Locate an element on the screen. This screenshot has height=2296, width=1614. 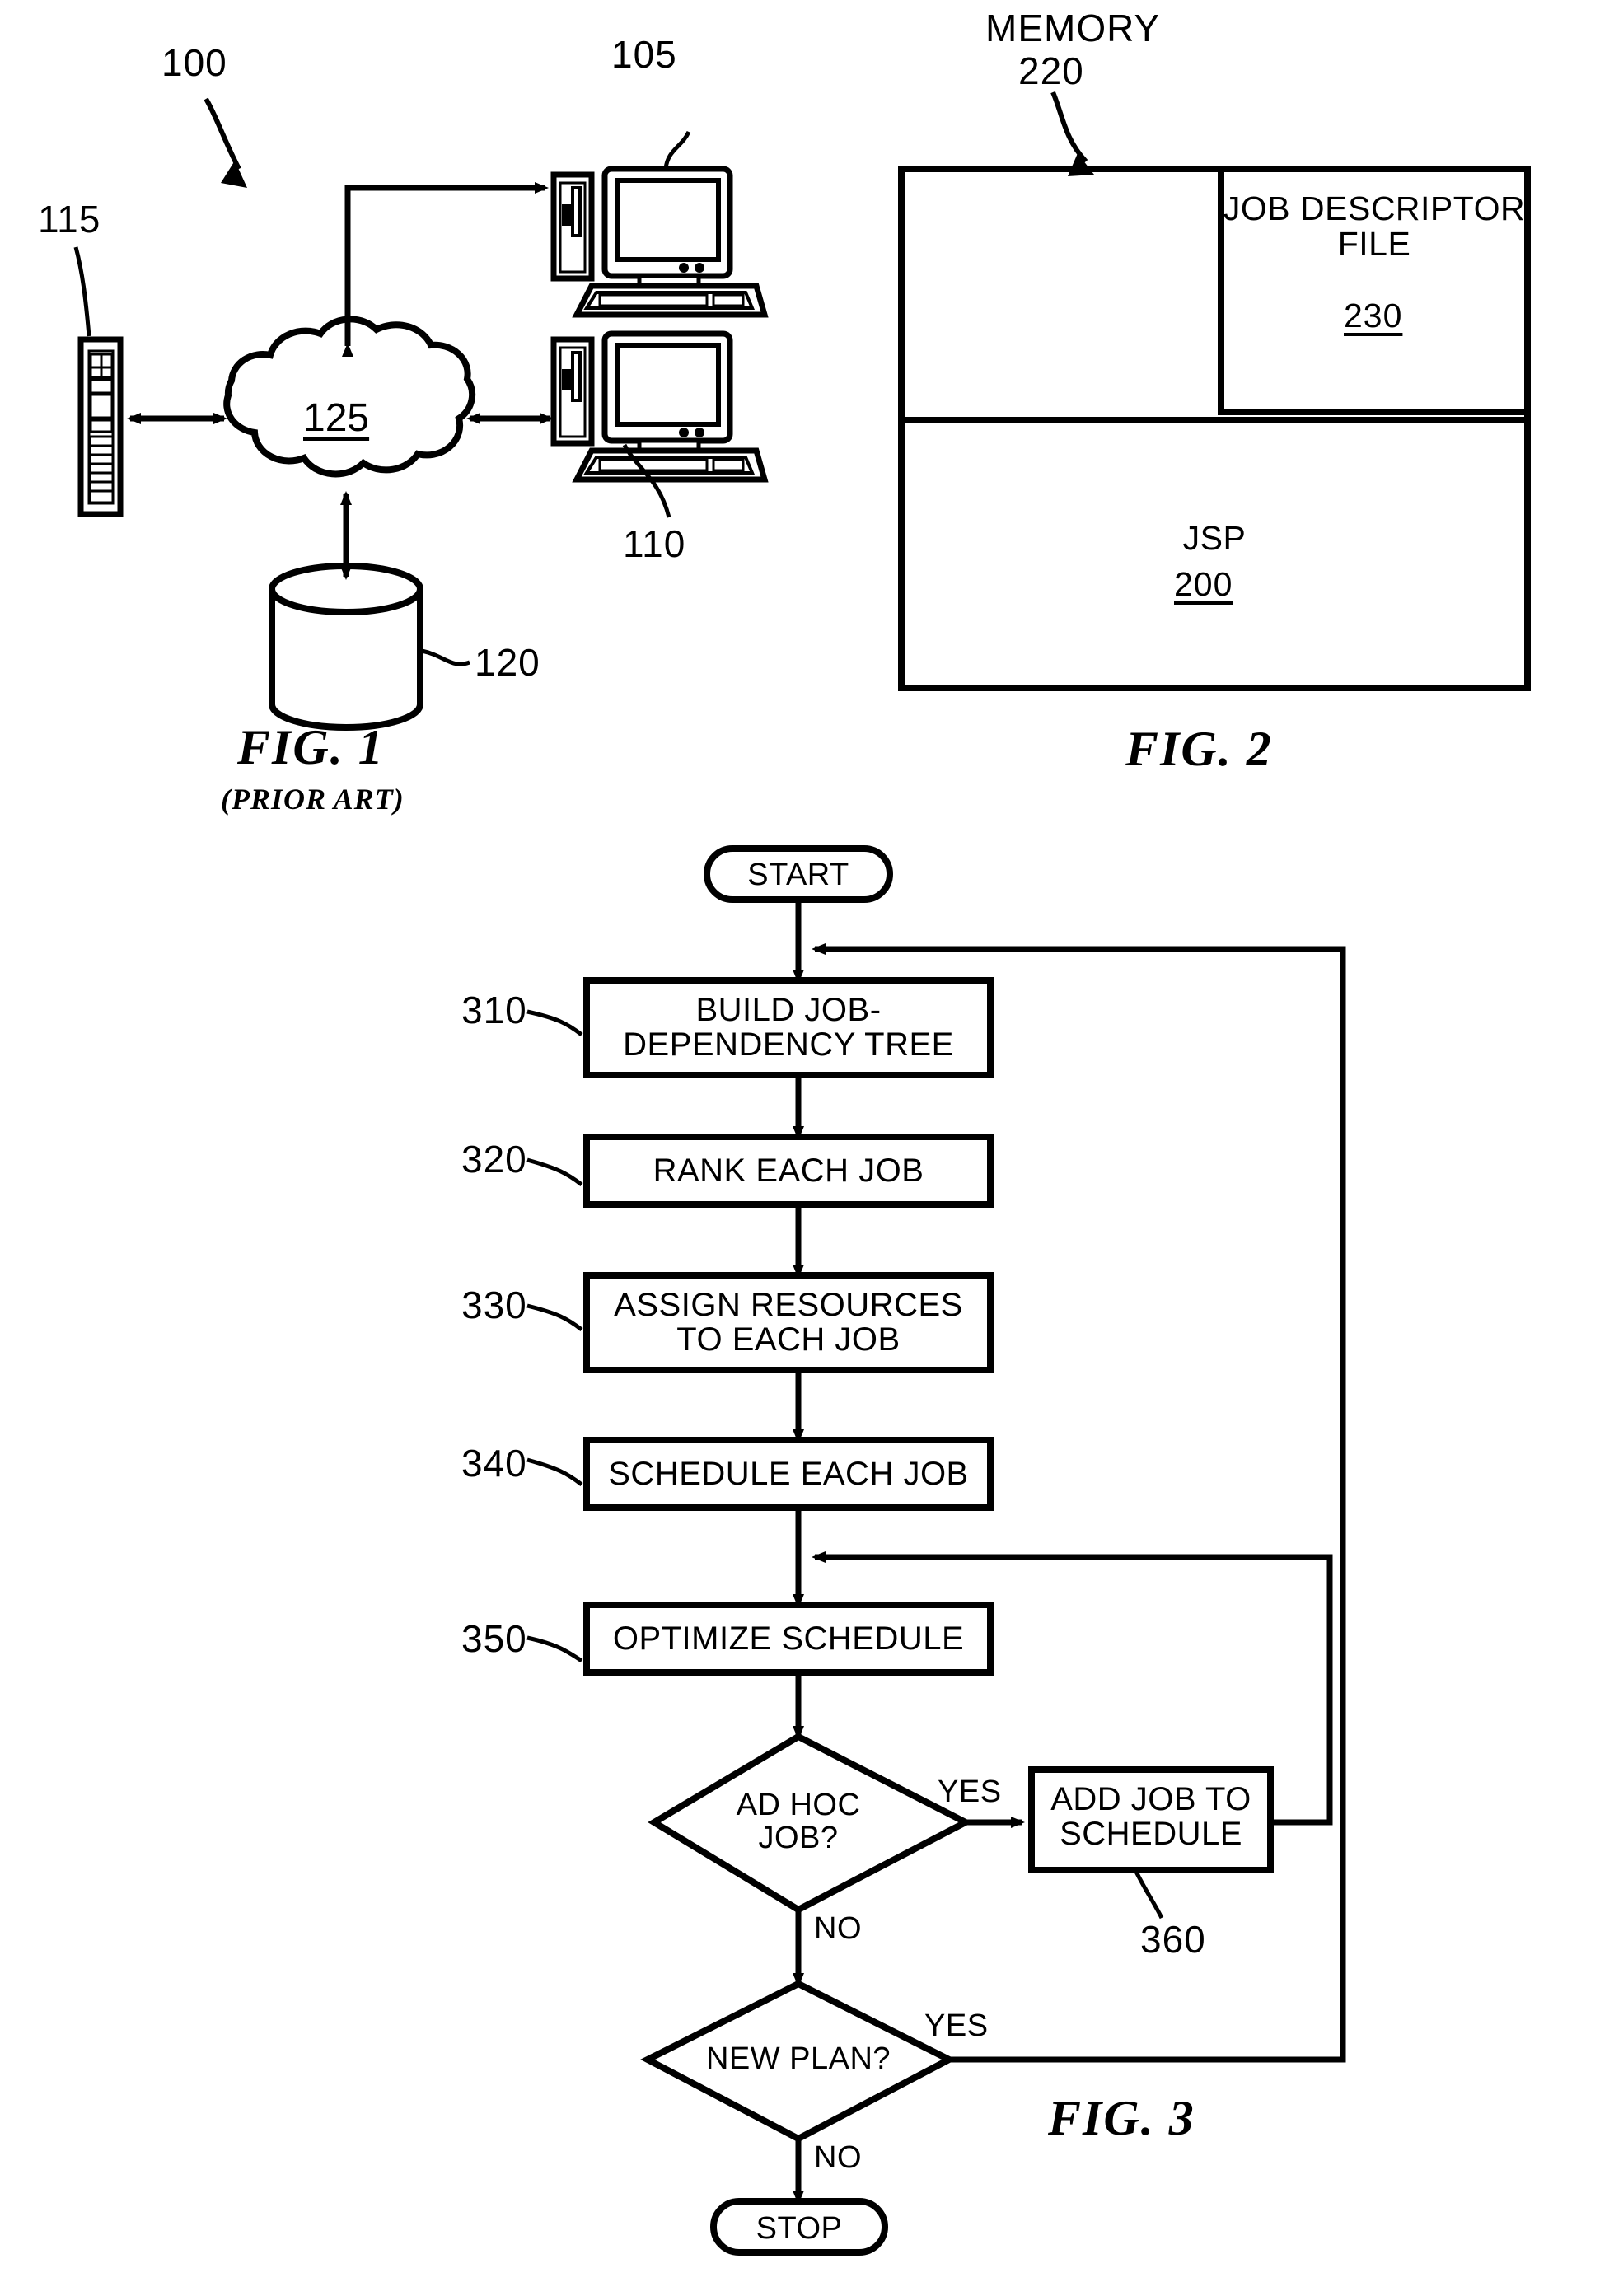
ref-number-350: 350 is located at coordinates (494, 1638).